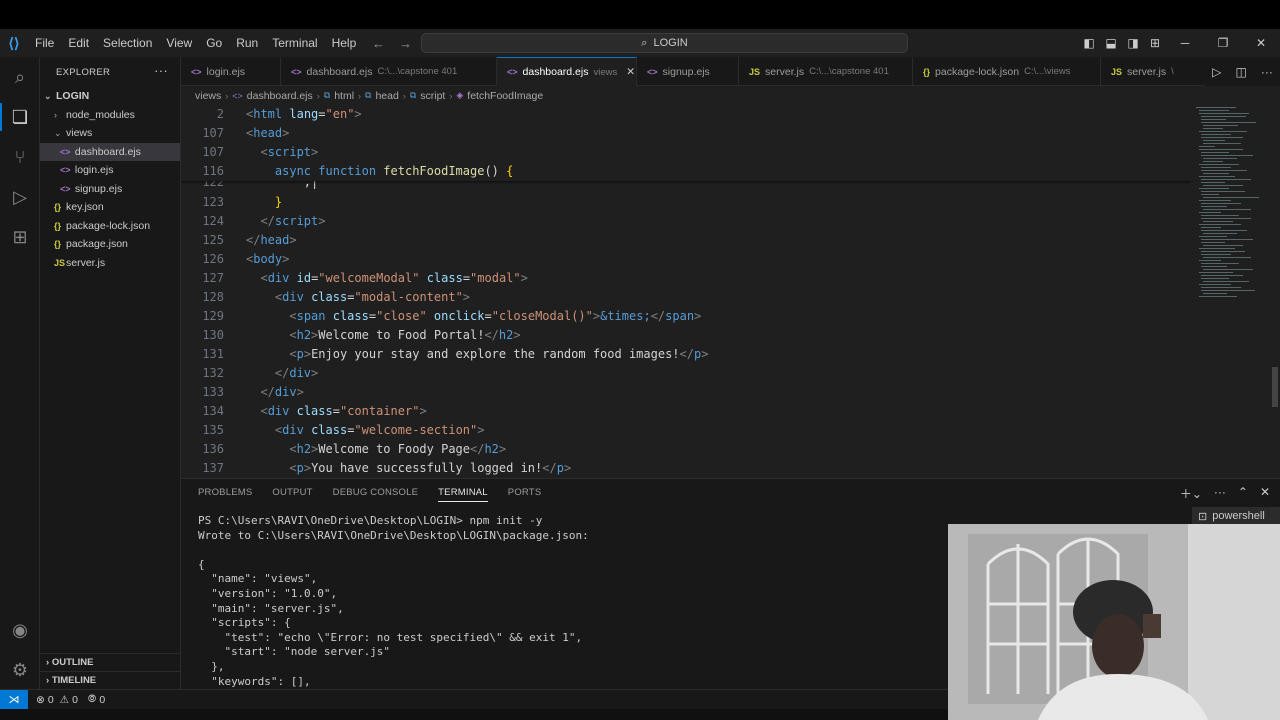 Image resolution: width=1280 pixels, height=720 pixels. What do you see at coordinates (110, 263) in the screenshot?
I see `tree-item-server-js: JSserver.js` at bounding box center [110, 263].